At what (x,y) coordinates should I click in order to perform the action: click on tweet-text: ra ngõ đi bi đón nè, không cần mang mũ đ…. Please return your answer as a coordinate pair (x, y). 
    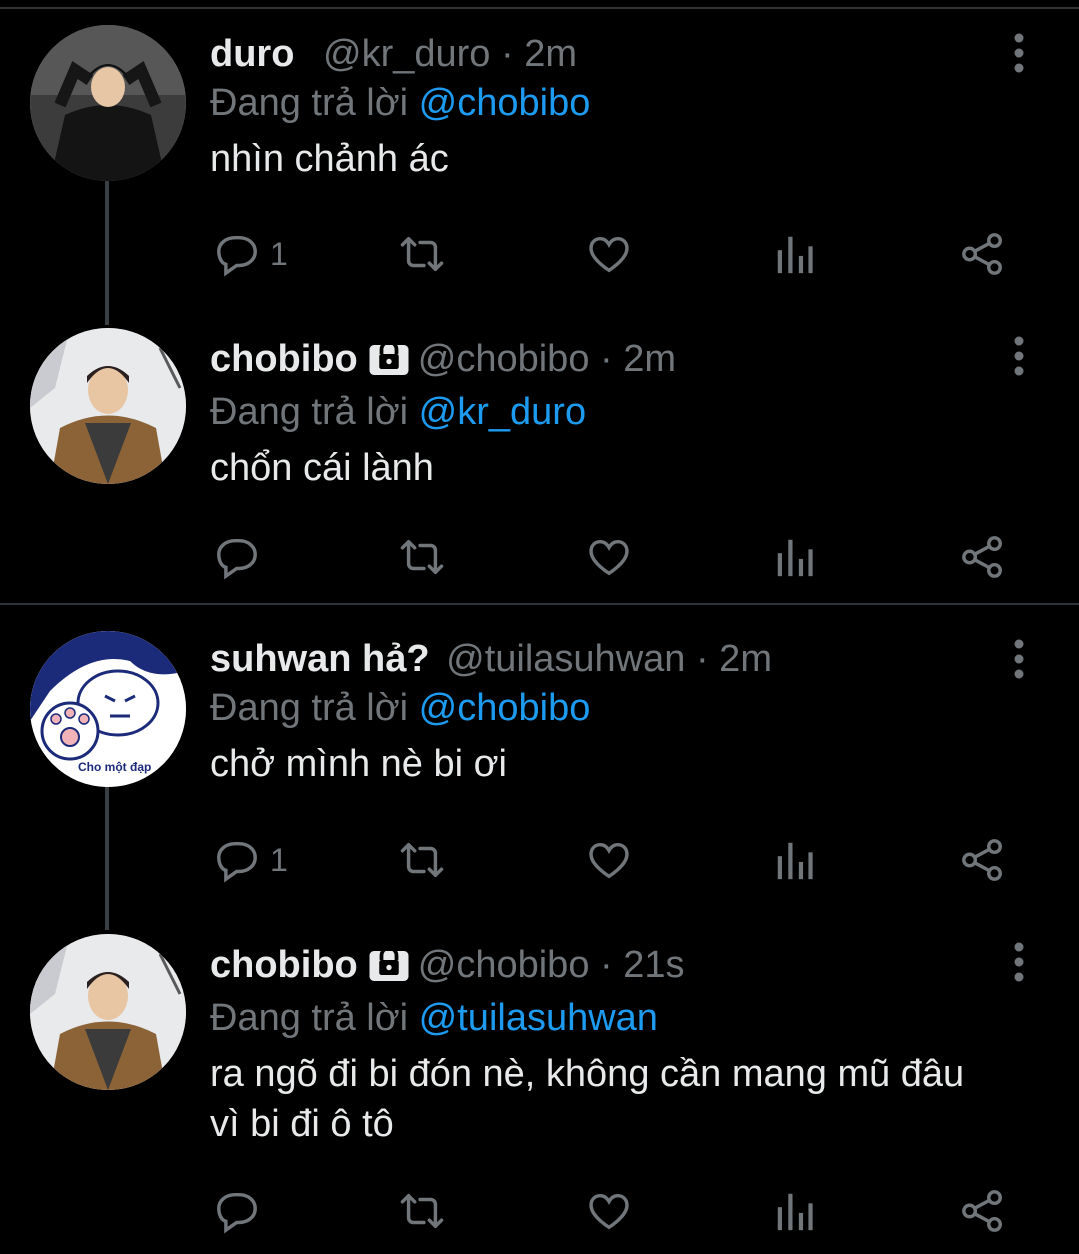
    Looking at the image, I should click on (614, 1099).